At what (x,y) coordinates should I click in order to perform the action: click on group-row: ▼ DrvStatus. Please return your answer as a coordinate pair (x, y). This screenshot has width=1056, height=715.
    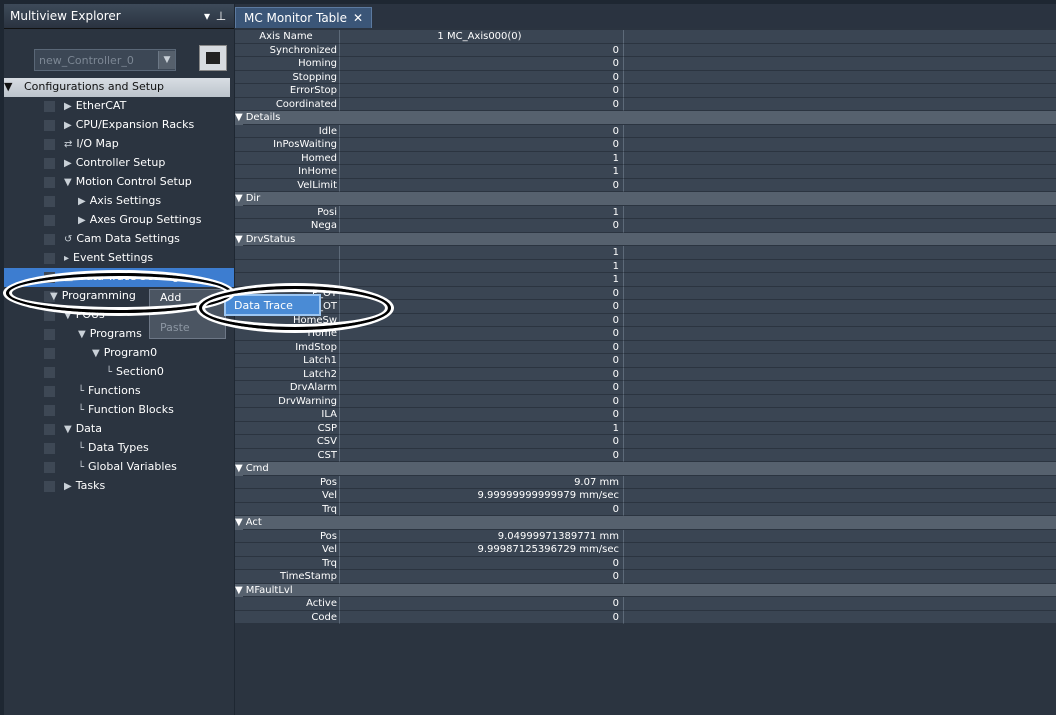
    Looking at the image, I should click on (645, 239).